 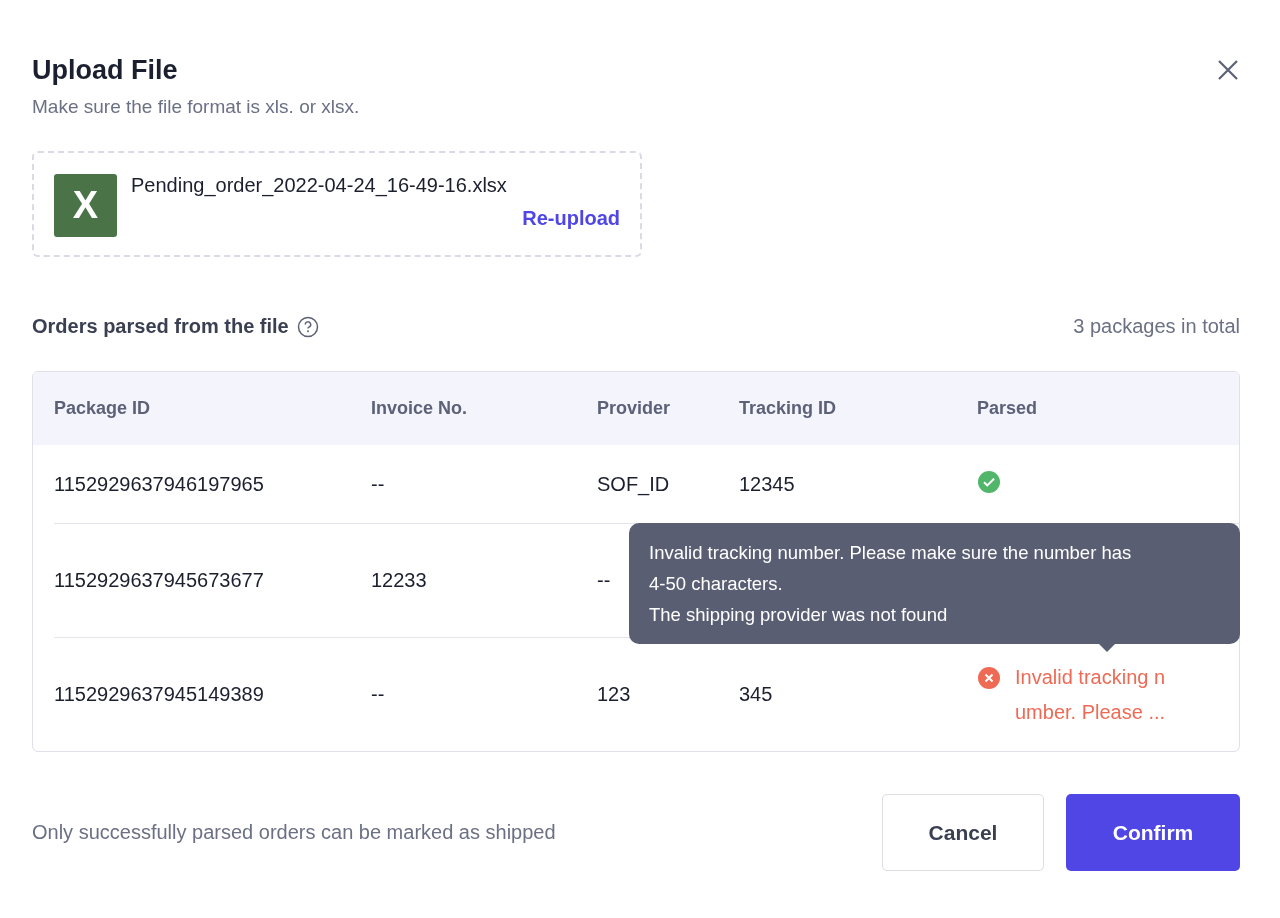 What do you see at coordinates (159, 694) in the screenshot?
I see `table-cell: 1152929637945149389` at bounding box center [159, 694].